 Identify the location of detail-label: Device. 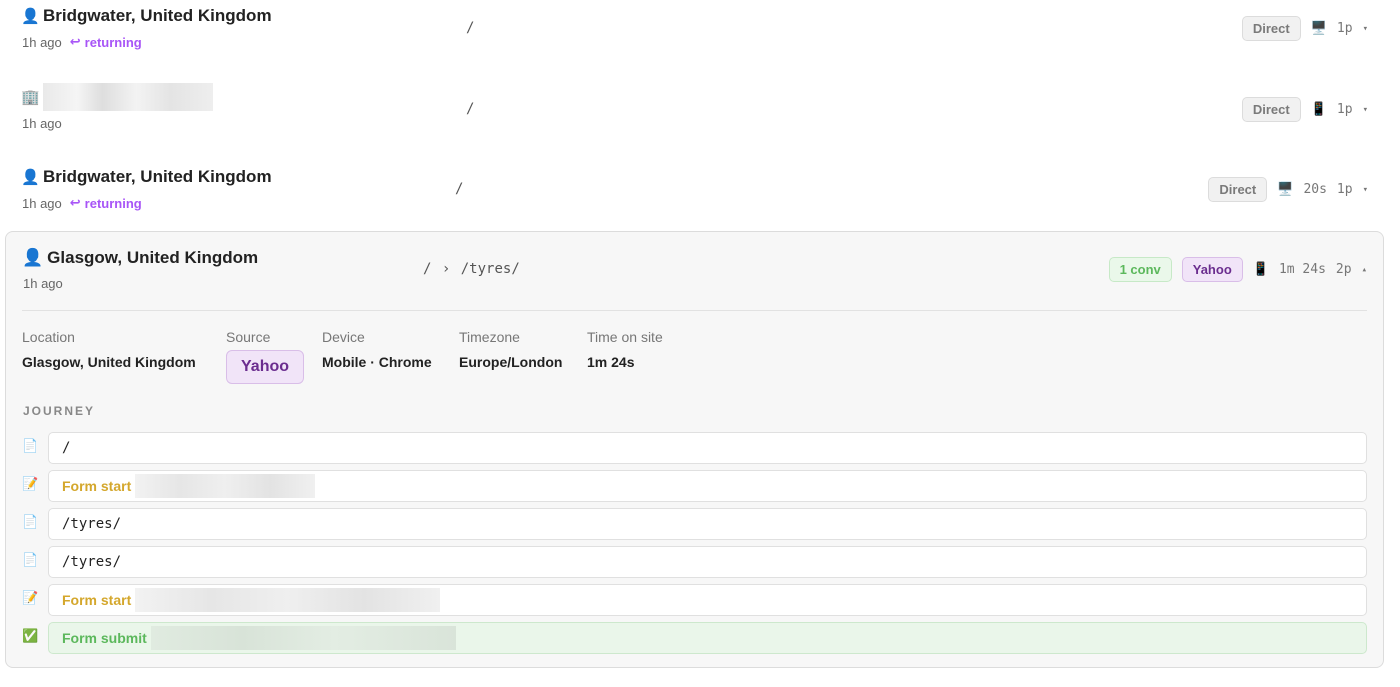
(343, 337).